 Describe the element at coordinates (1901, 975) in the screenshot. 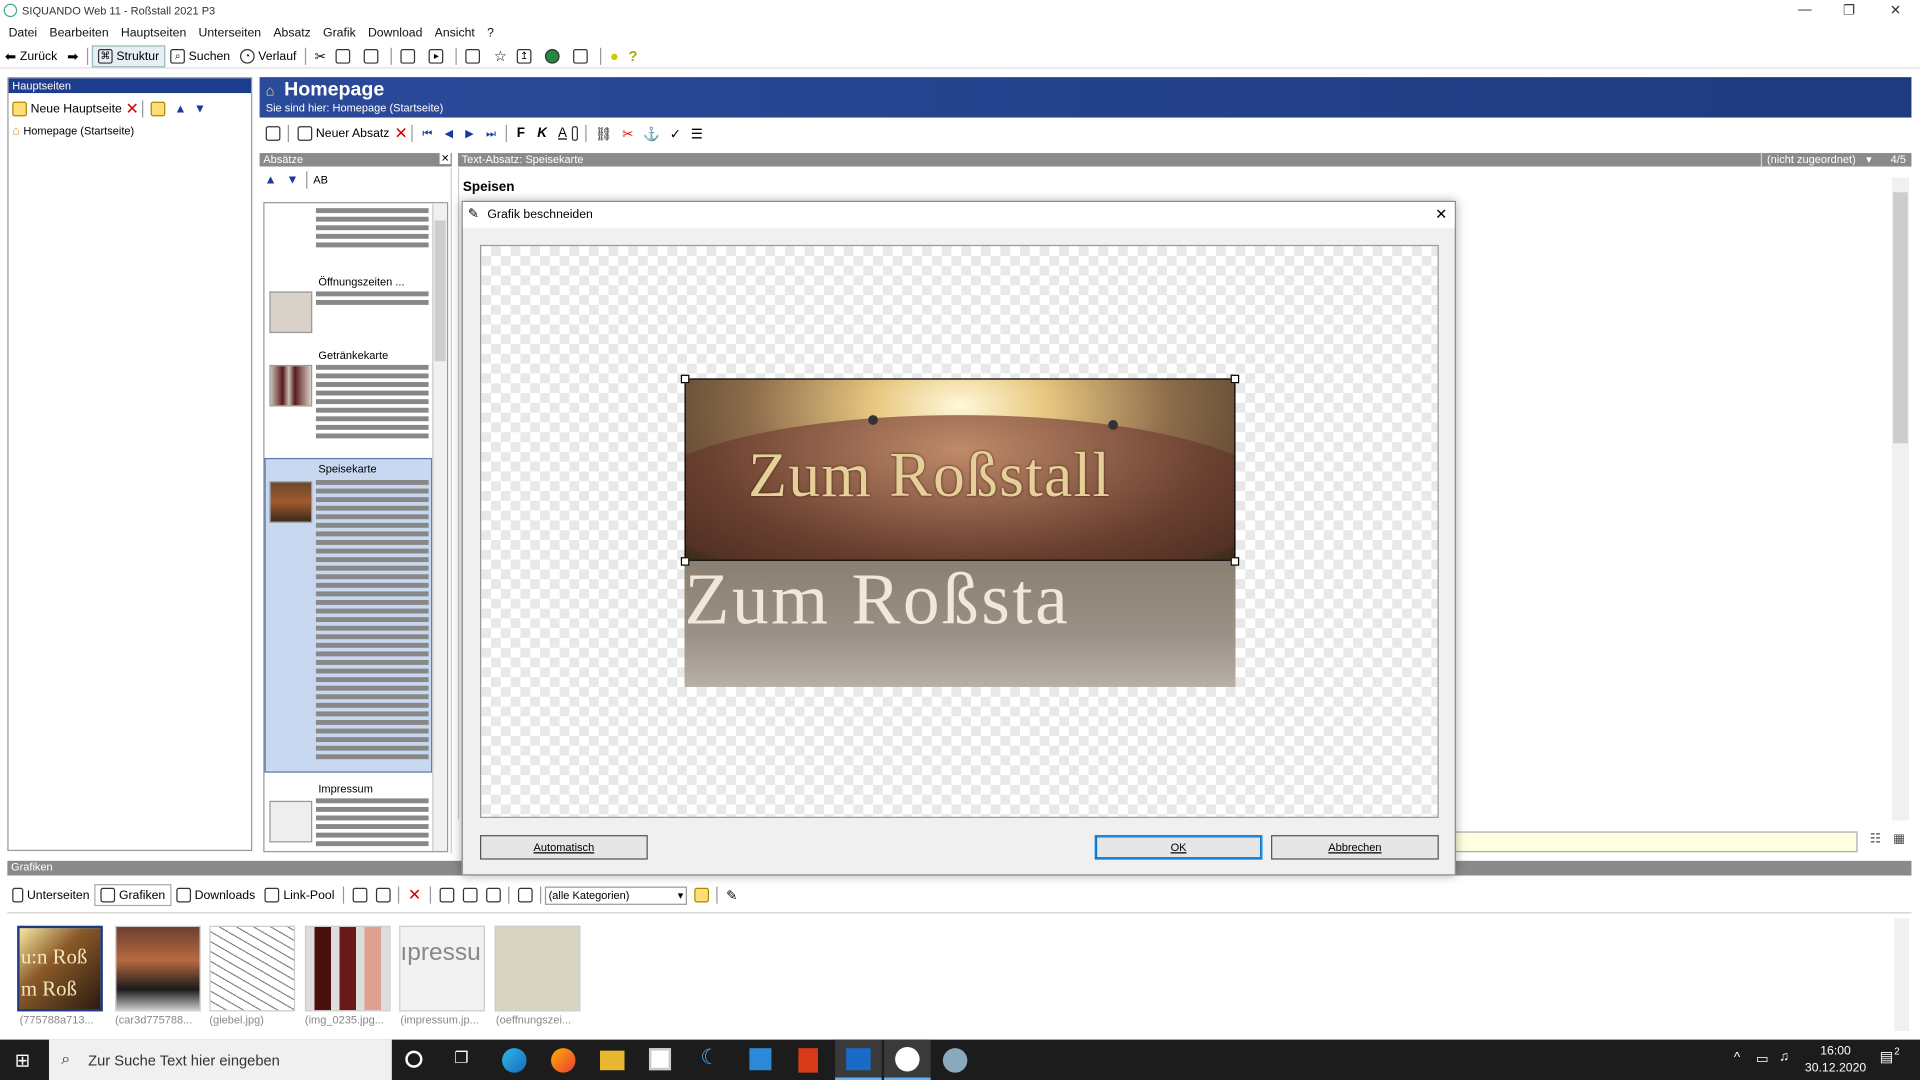

I see `gallery-scrollbar` at that location.